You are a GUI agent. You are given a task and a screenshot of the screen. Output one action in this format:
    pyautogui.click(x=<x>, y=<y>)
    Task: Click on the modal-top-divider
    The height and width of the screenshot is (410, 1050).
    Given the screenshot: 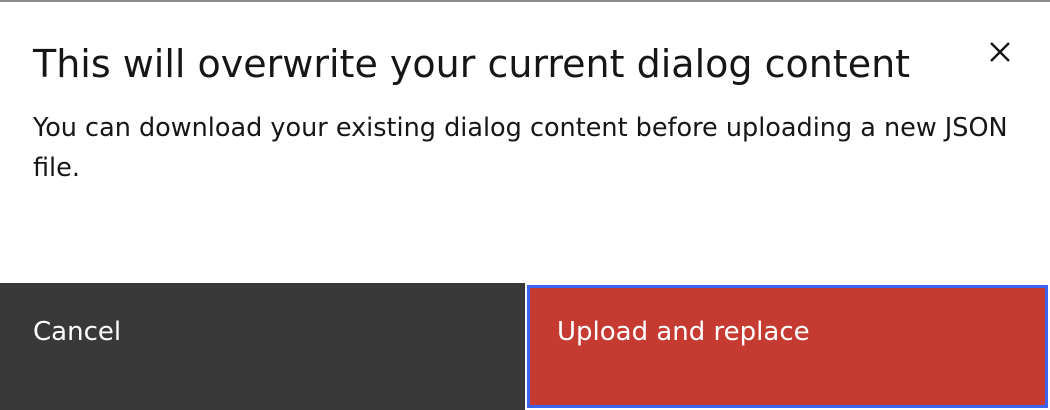 What is the action you would take?
    pyautogui.click(x=525, y=1)
    